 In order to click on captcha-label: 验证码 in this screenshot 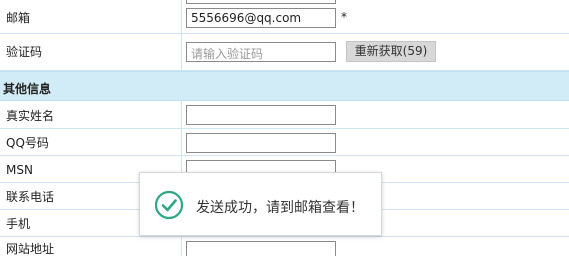, I will do `click(24, 52)`.